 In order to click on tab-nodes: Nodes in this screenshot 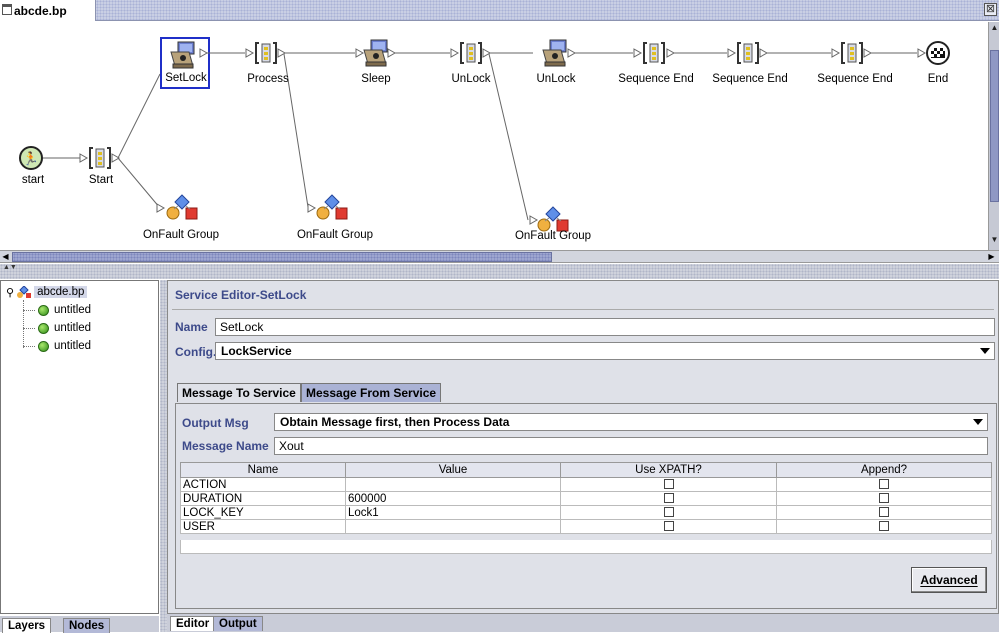, I will do `click(87, 625)`.